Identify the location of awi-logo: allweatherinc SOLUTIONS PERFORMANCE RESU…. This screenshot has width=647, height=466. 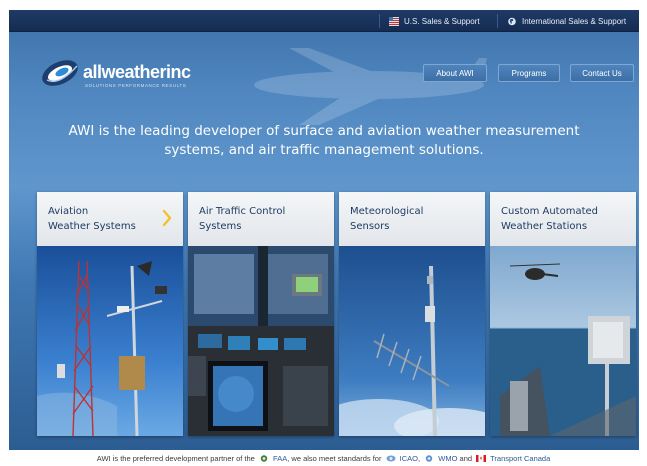
(119, 74).